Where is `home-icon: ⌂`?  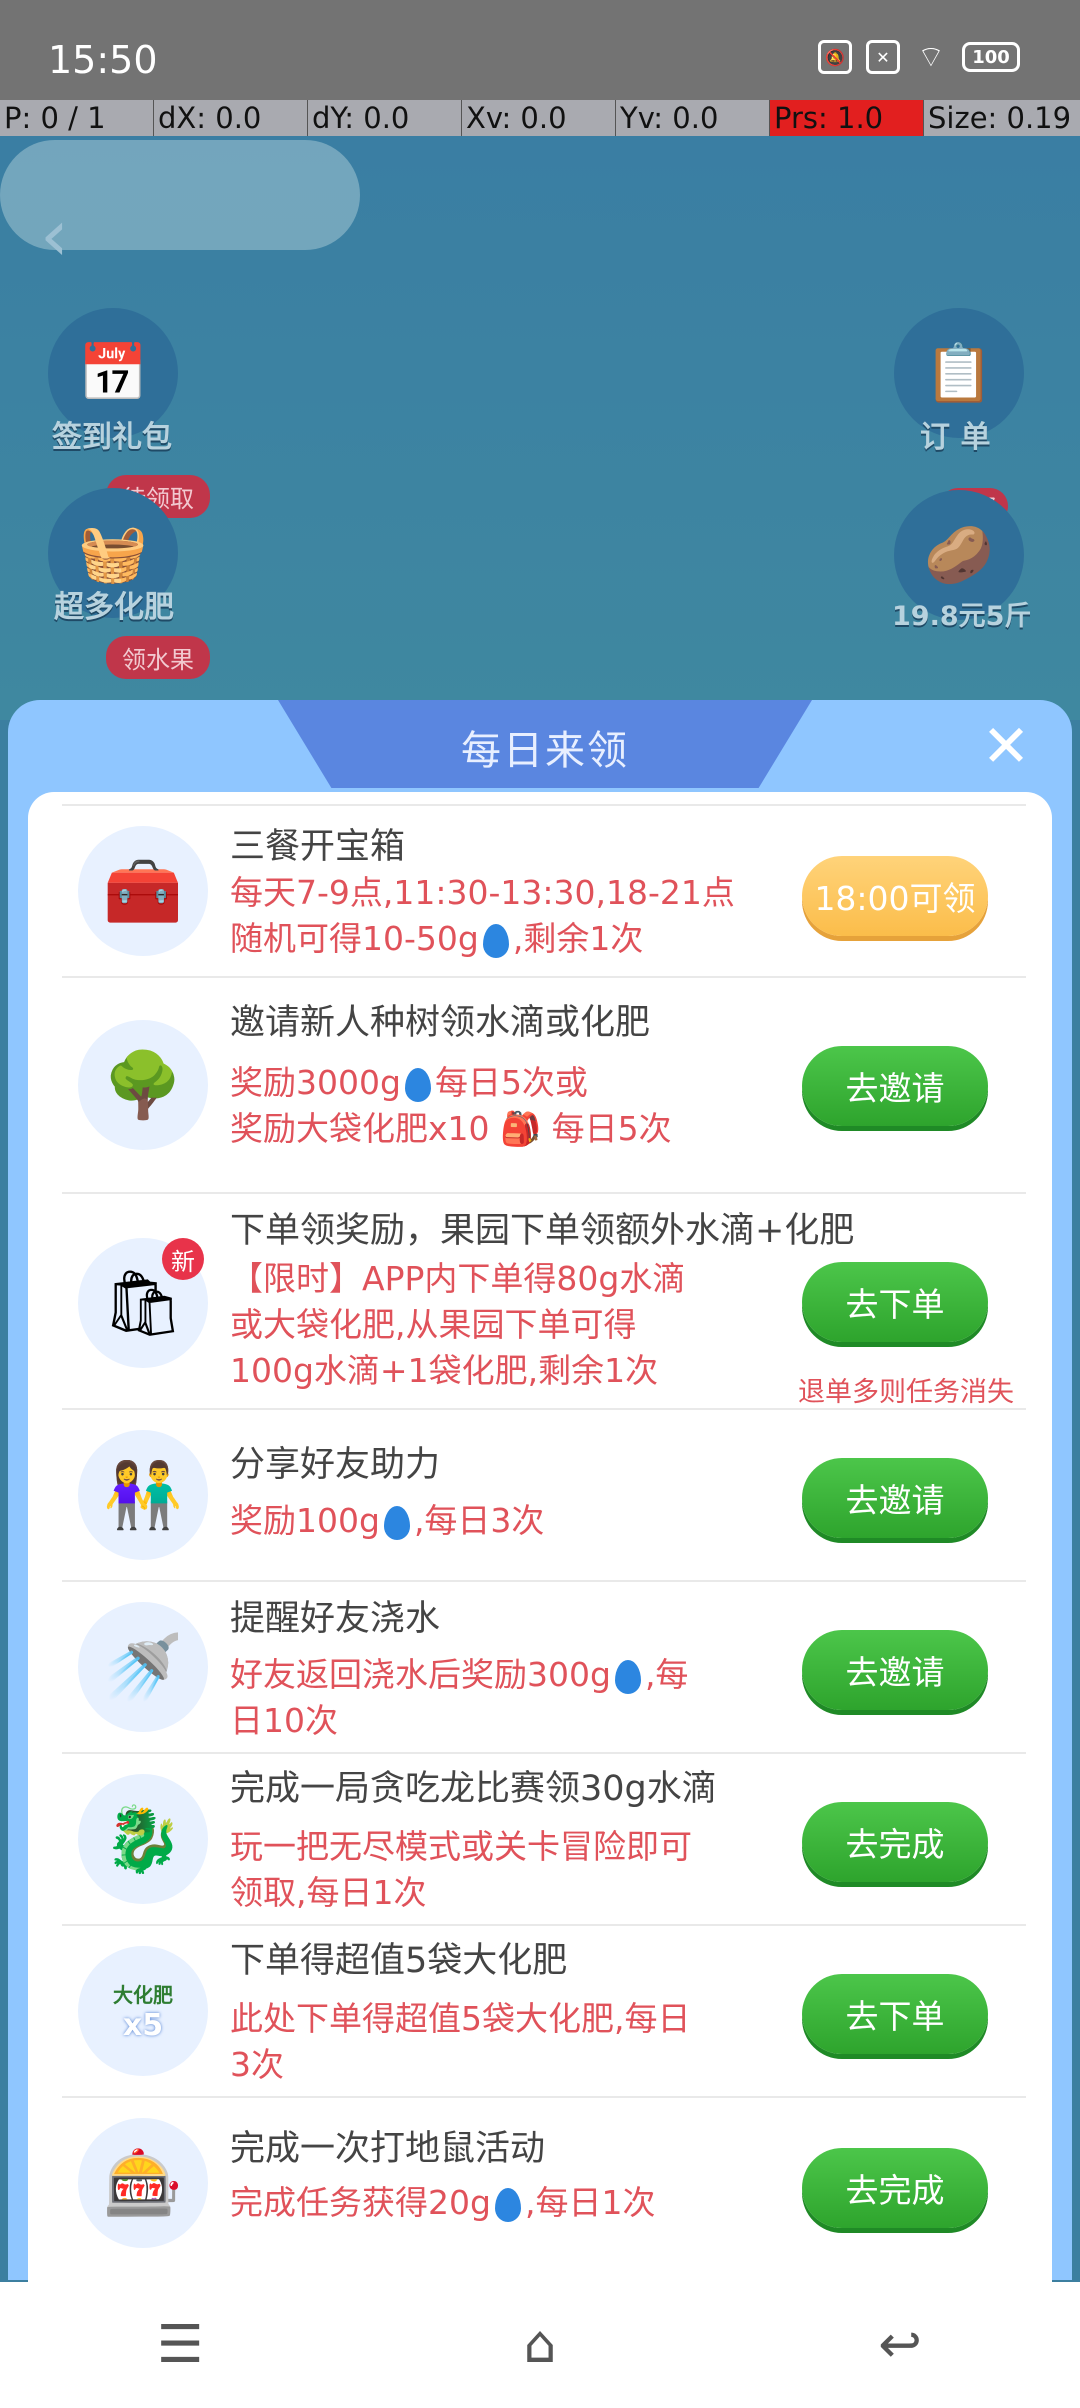
home-icon: ⌂ is located at coordinates (540, 2345).